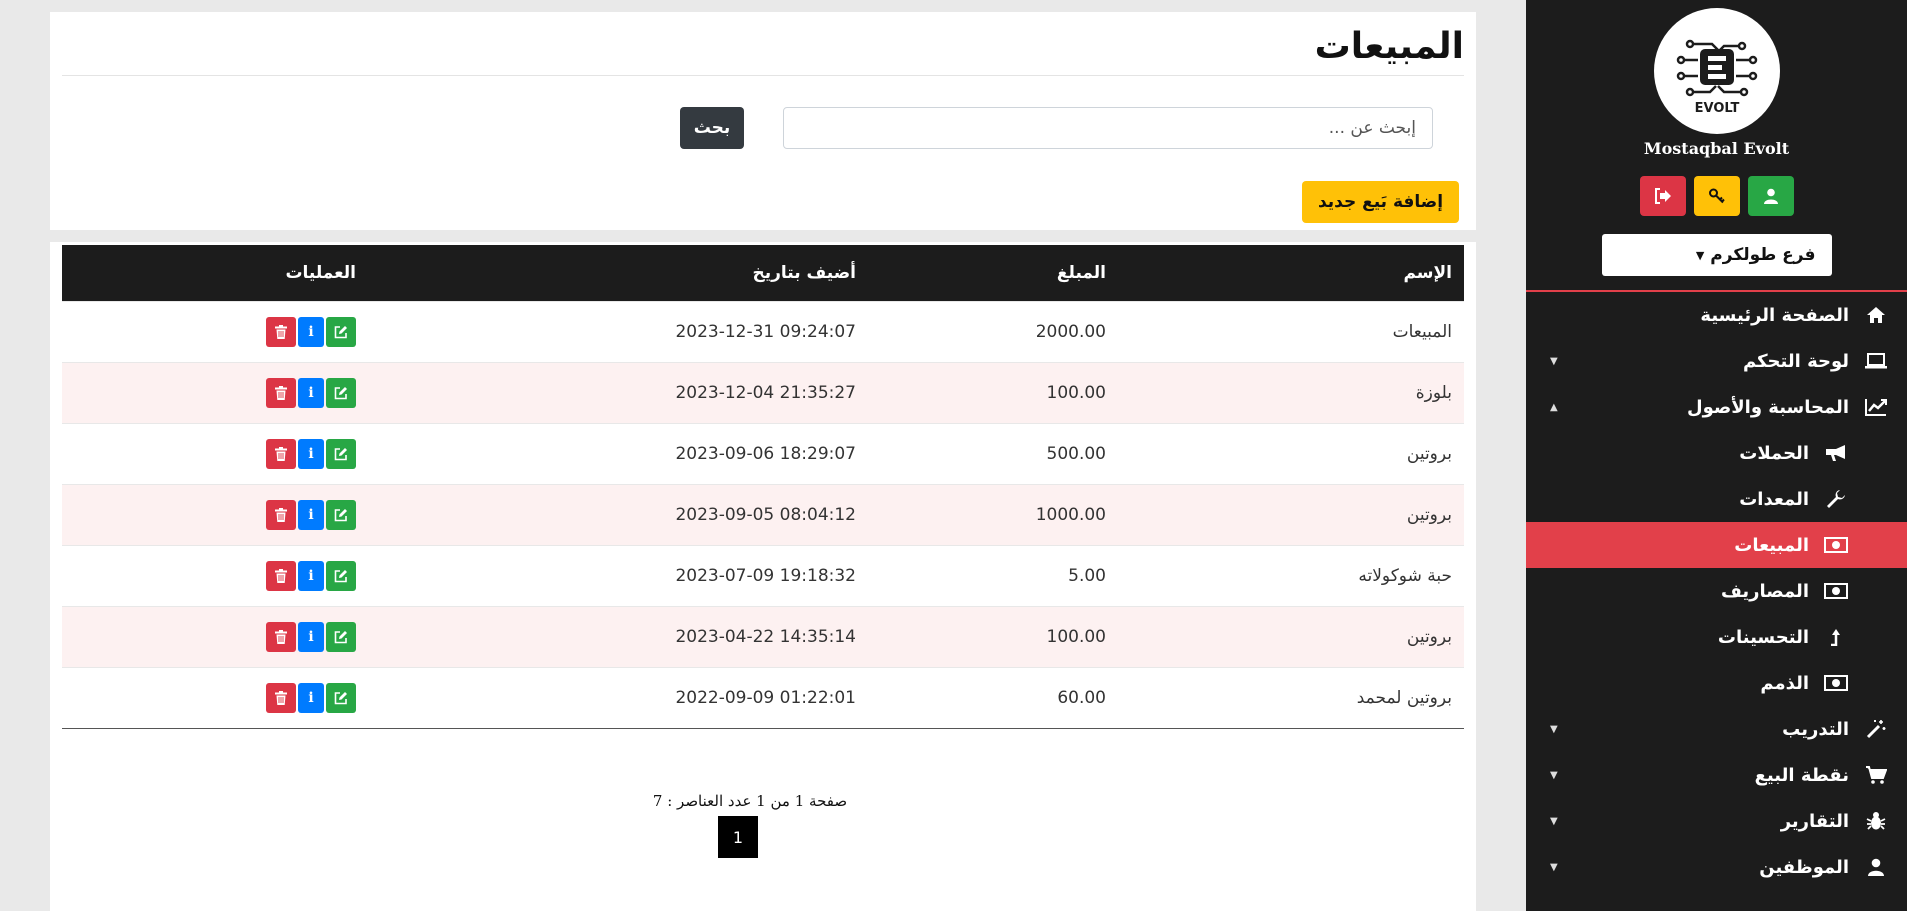 The image size is (1907, 911). I want to click on sidebar-item-accounting: المحاسبة والأصول ▲, so click(1716, 407).